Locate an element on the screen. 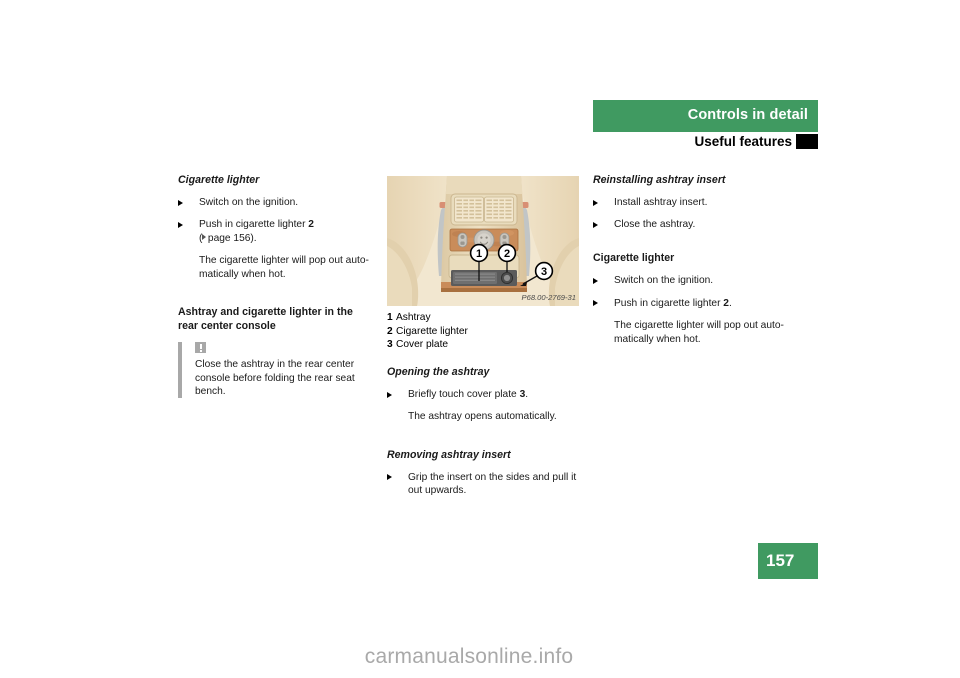  caption-item: 2 Cigarette lighter is located at coordinates (485, 332).